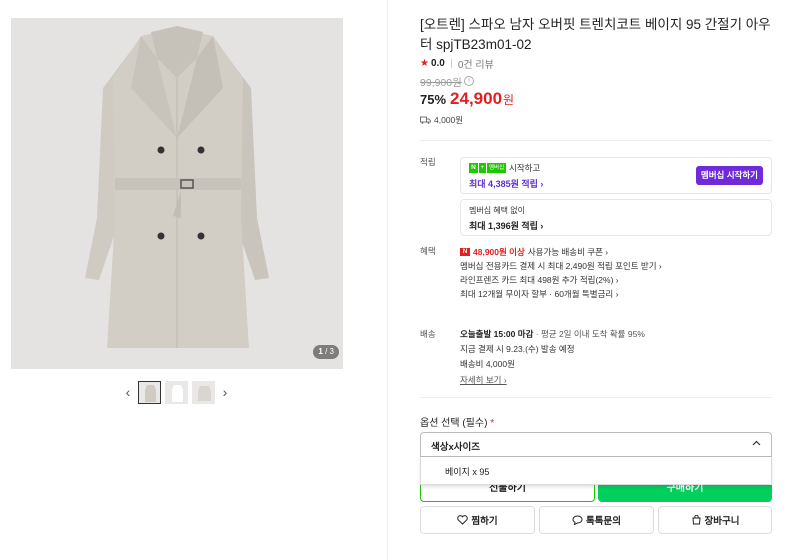  What do you see at coordinates (475, 65) in the screenshot?
I see `review-count: 0건 리뷰` at bounding box center [475, 65].